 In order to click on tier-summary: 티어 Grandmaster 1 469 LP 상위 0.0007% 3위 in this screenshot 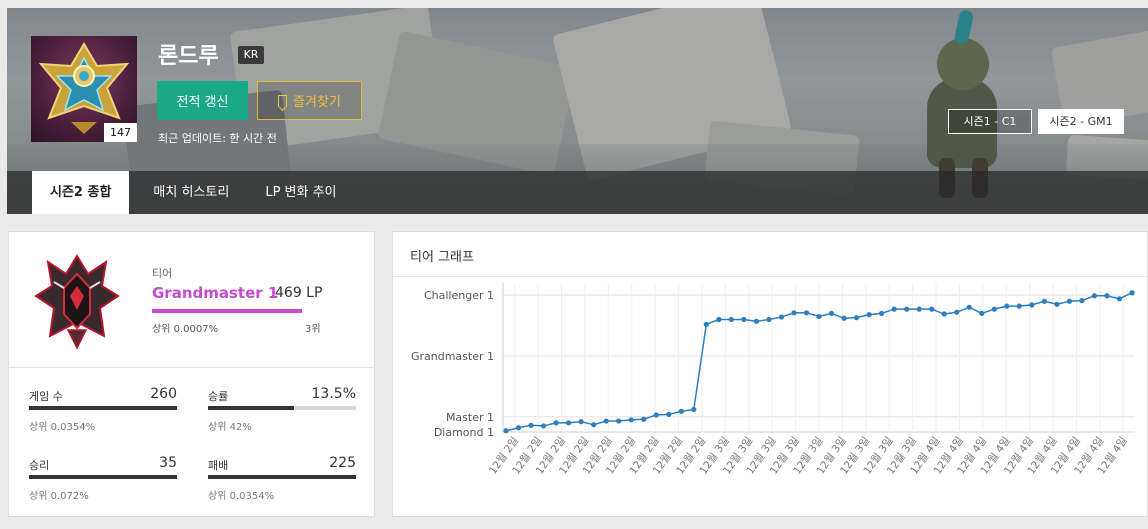, I will do `click(191, 300)`.